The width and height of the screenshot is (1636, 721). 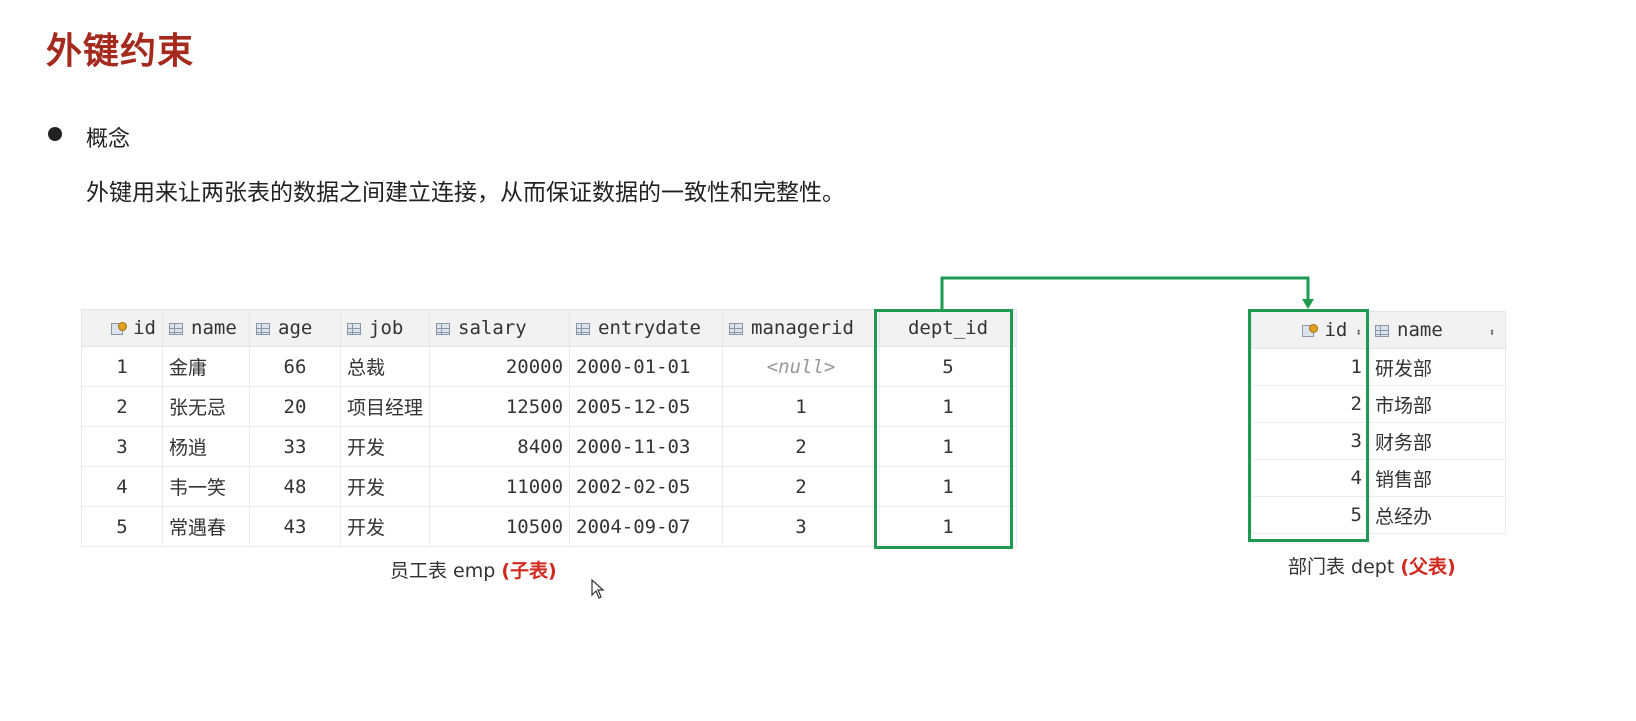 I want to click on dept-caption: 部门表 dept (父表), so click(x=1372, y=567).